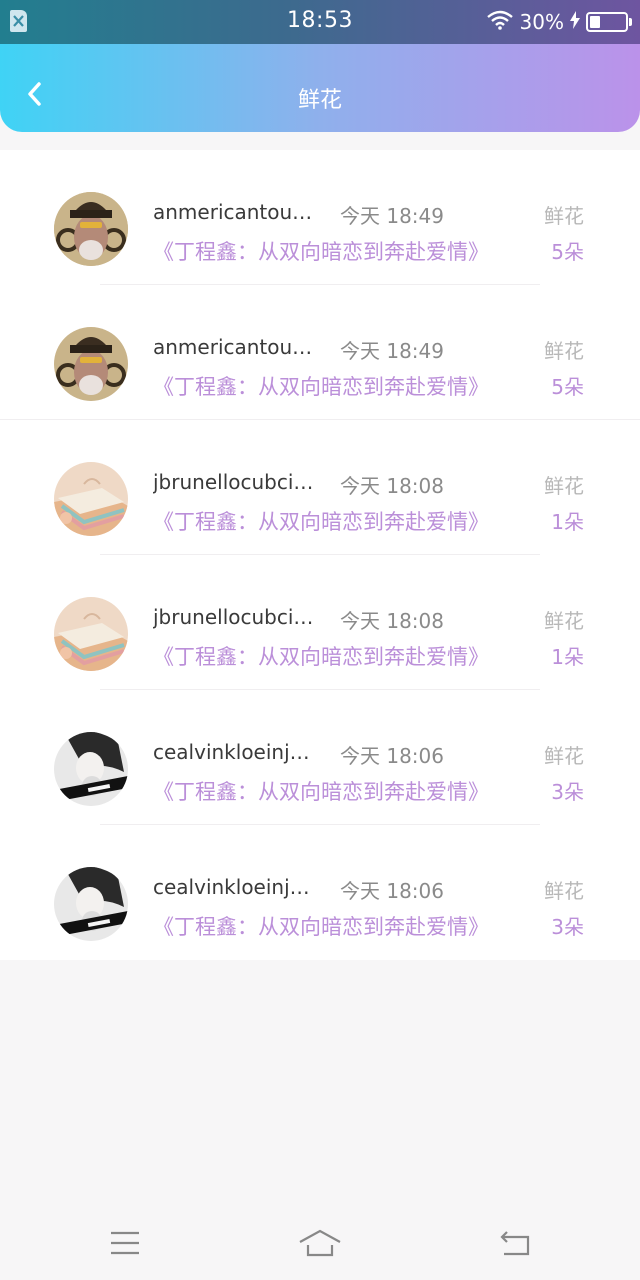 The image size is (640, 1280). I want to click on app-header: 18:53 30% 鲜花, so click(320, 66).